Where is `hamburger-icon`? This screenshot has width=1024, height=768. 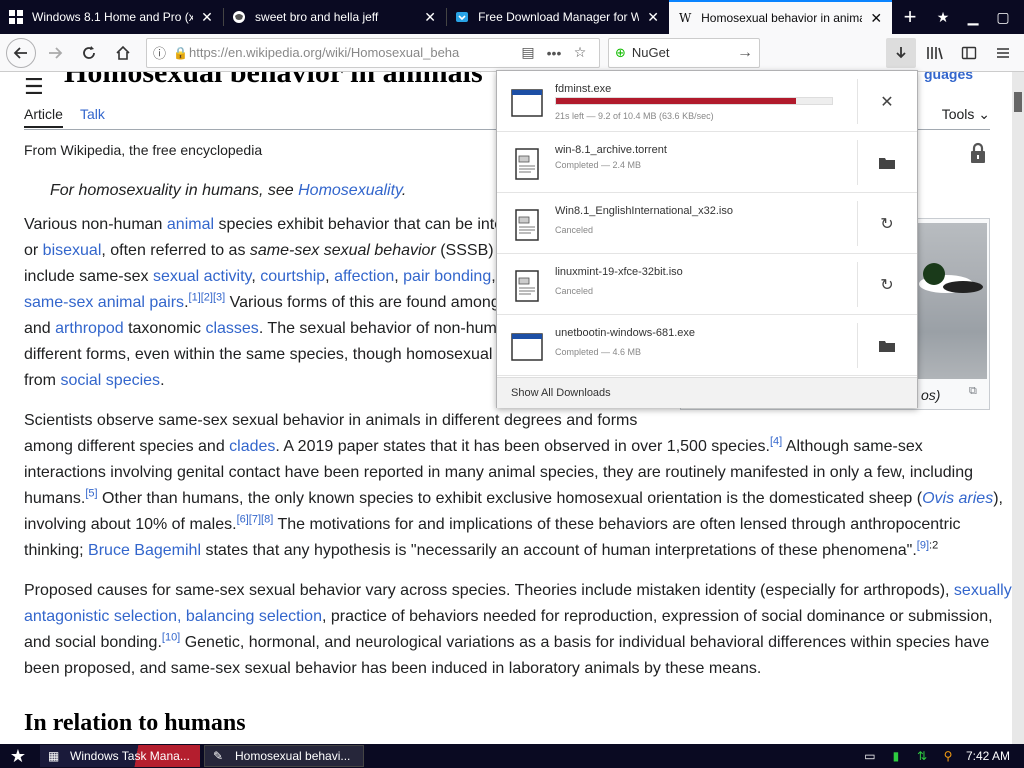
hamburger-icon is located at coordinates (1003, 52).